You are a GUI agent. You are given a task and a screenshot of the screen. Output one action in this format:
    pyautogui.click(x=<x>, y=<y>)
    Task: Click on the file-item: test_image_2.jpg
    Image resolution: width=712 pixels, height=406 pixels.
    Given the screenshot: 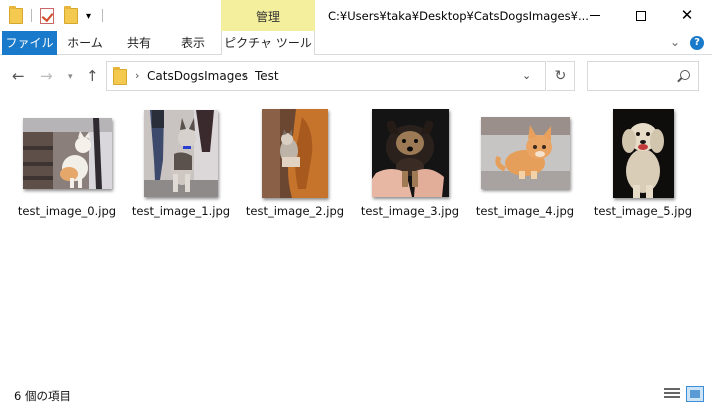 What is the action you would take?
    pyautogui.click(x=295, y=162)
    